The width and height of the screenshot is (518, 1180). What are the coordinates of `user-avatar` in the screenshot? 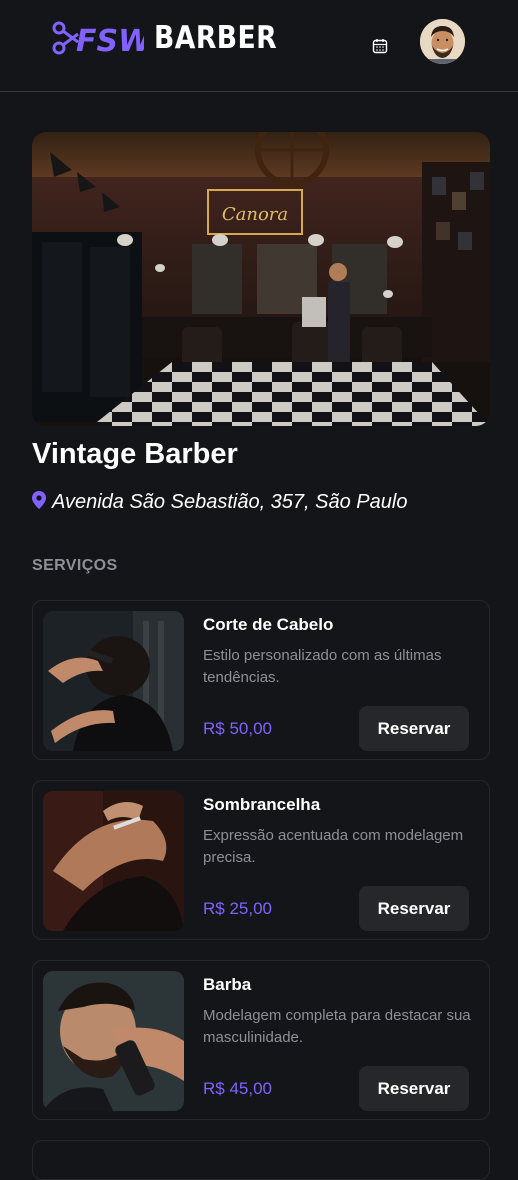 It's located at (442, 41).